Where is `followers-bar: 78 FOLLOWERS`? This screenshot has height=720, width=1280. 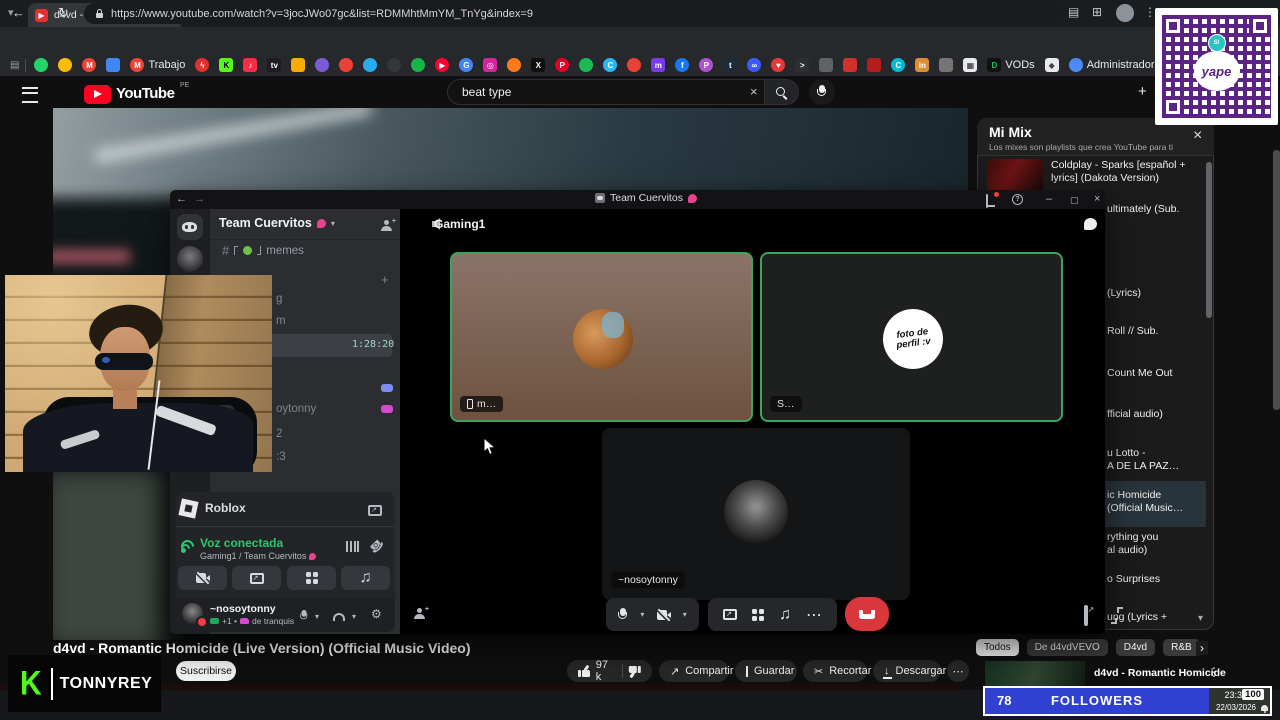 followers-bar: 78 FOLLOWERS is located at coordinates (1097, 701).